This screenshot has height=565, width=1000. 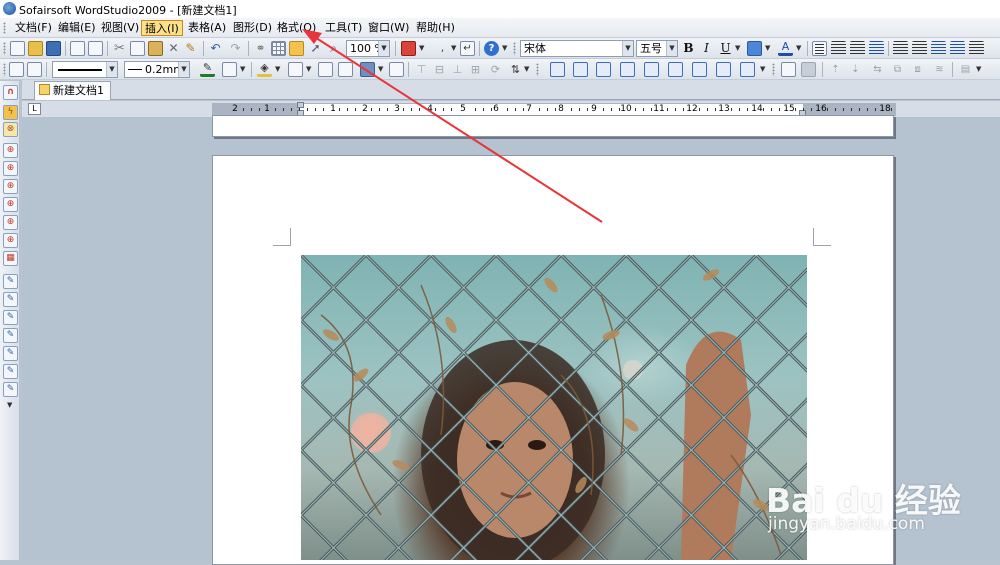 What do you see at coordinates (900, 48) in the screenshot?
I see `bullet-list-icon` at bounding box center [900, 48].